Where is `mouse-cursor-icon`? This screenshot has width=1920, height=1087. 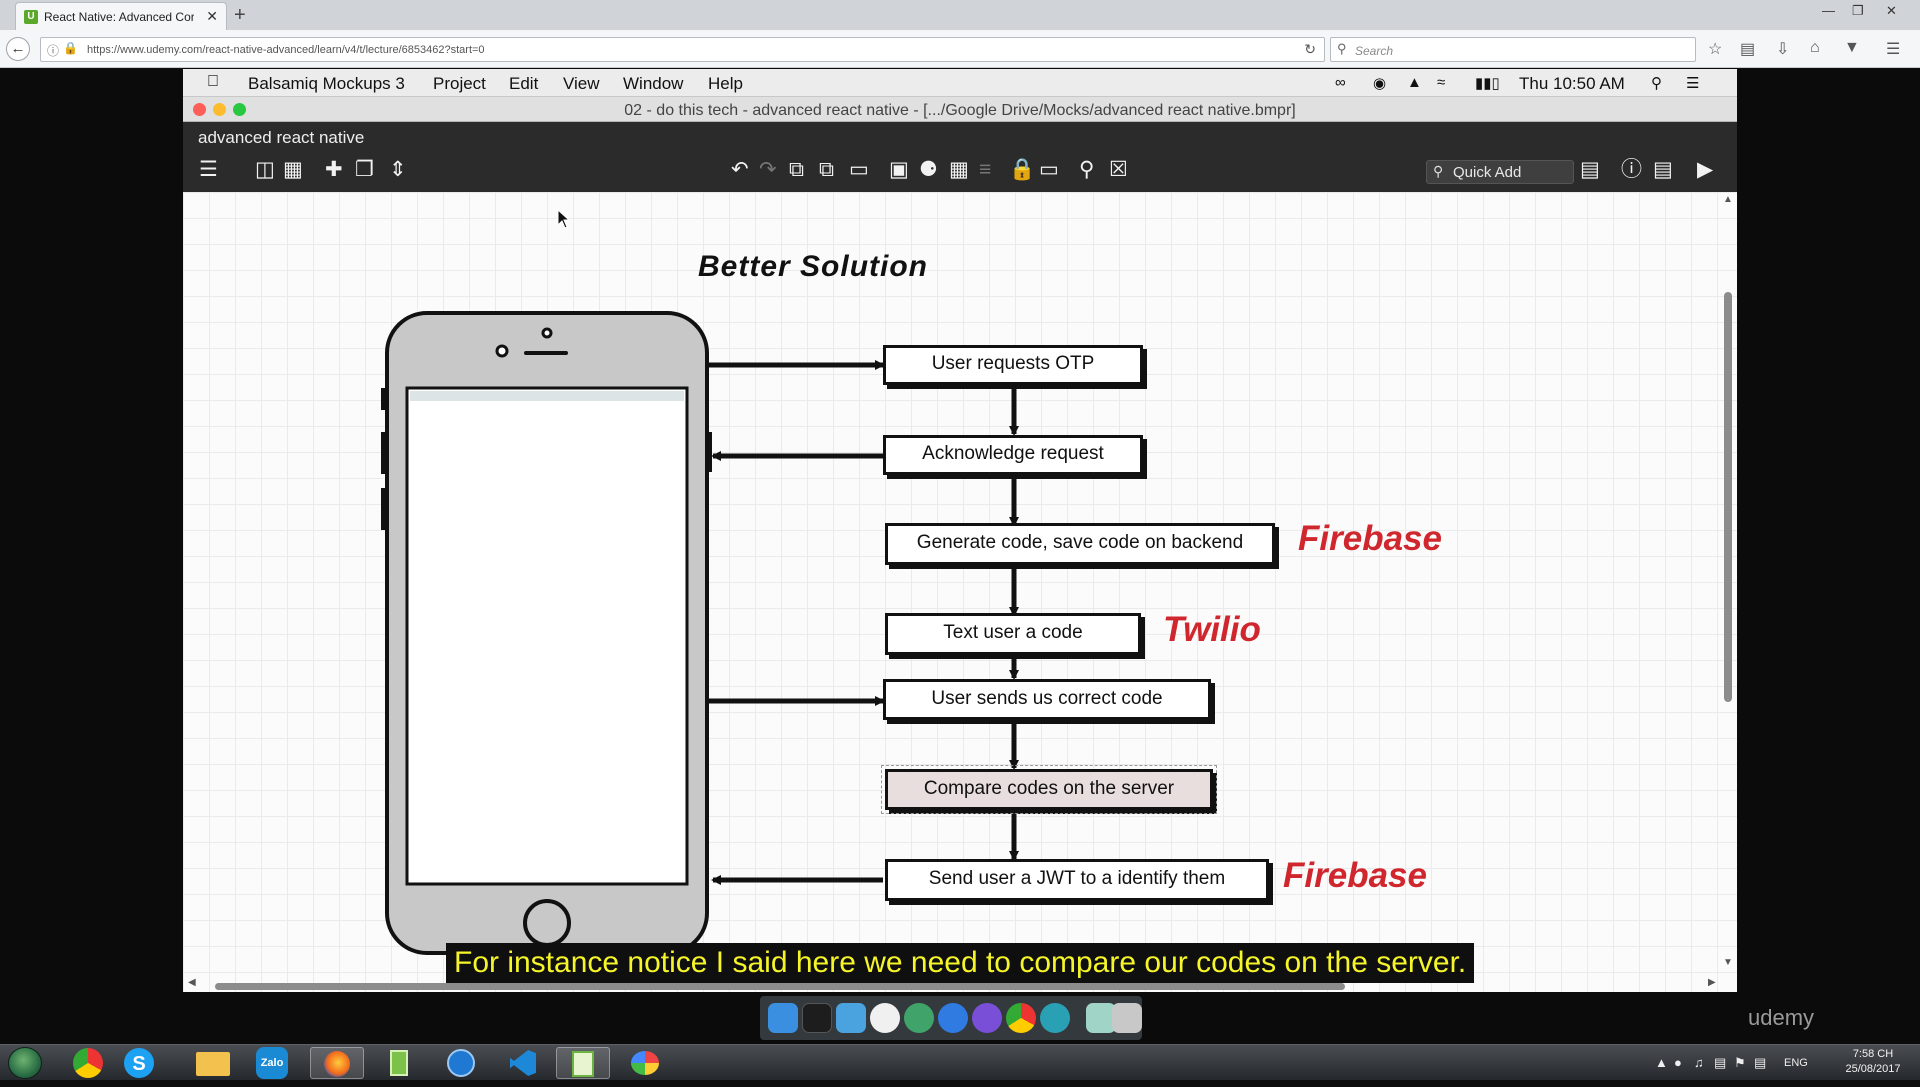
mouse-cursor-icon is located at coordinates (564, 219).